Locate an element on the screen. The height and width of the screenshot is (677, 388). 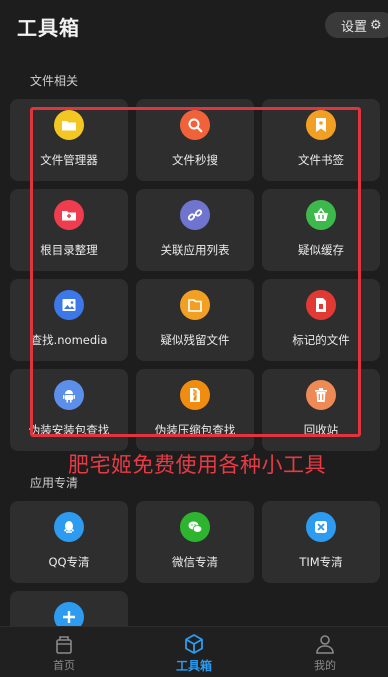
user-icon is located at coordinates (325, 644).